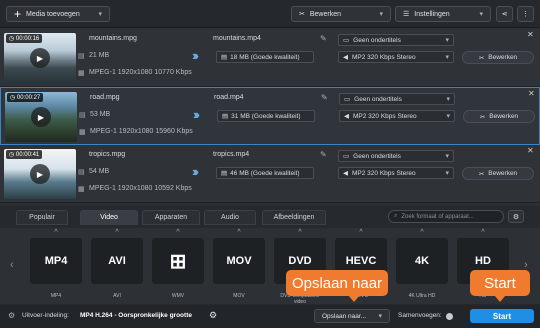 Image resolution: width=540 pixels, height=328 pixels. I want to click on duration: 00:00:27, so click(28, 98).